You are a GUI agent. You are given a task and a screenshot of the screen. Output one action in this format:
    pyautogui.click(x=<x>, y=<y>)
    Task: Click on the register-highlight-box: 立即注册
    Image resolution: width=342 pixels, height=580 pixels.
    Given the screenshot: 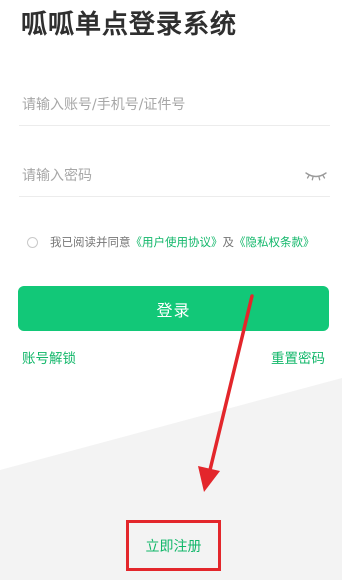 What is the action you would take?
    pyautogui.click(x=173, y=545)
    